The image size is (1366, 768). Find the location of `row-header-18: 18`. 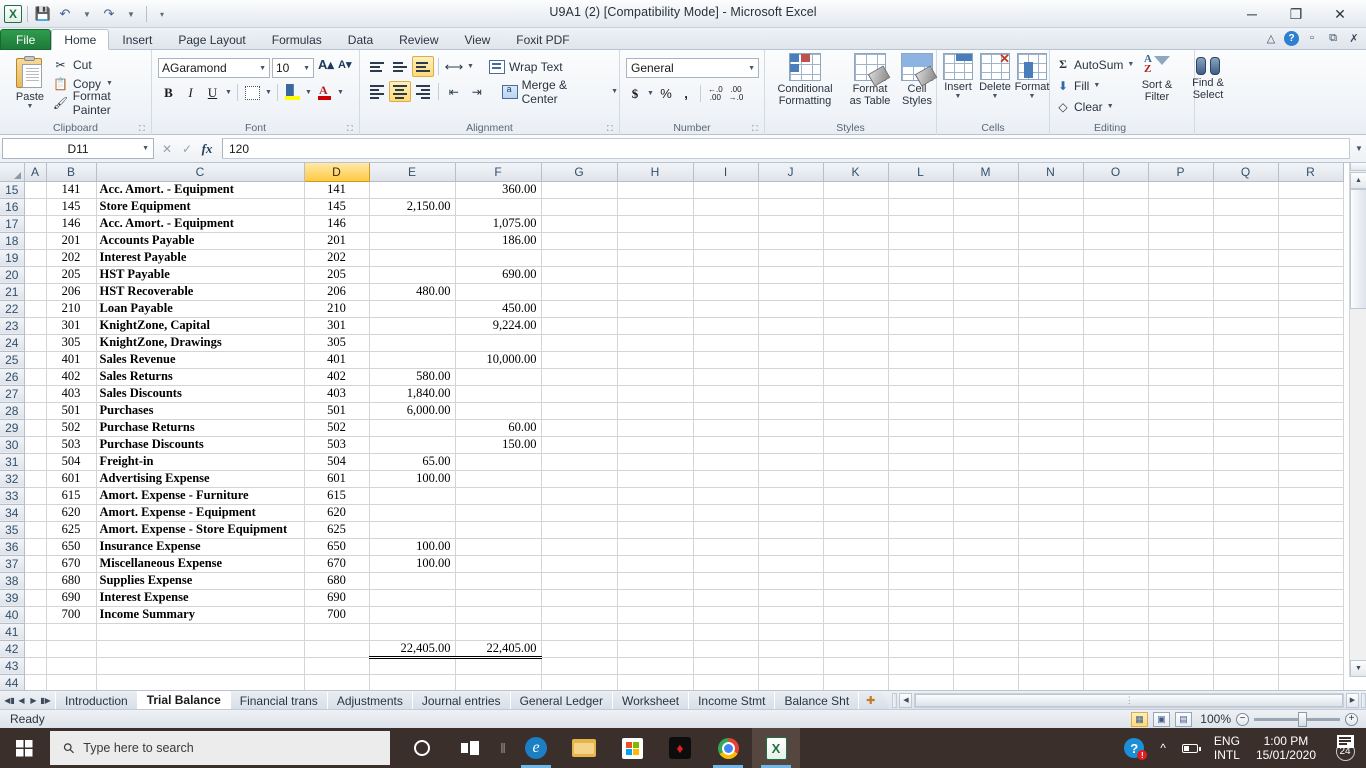

row-header-18: 18 is located at coordinates (12, 241).